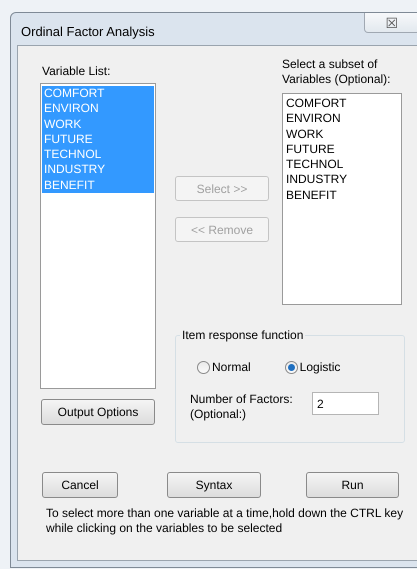 The height and width of the screenshot is (569, 417). Describe the element at coordinates (345, 403) in the screenshot. I see `factors-input: 2` at that location.